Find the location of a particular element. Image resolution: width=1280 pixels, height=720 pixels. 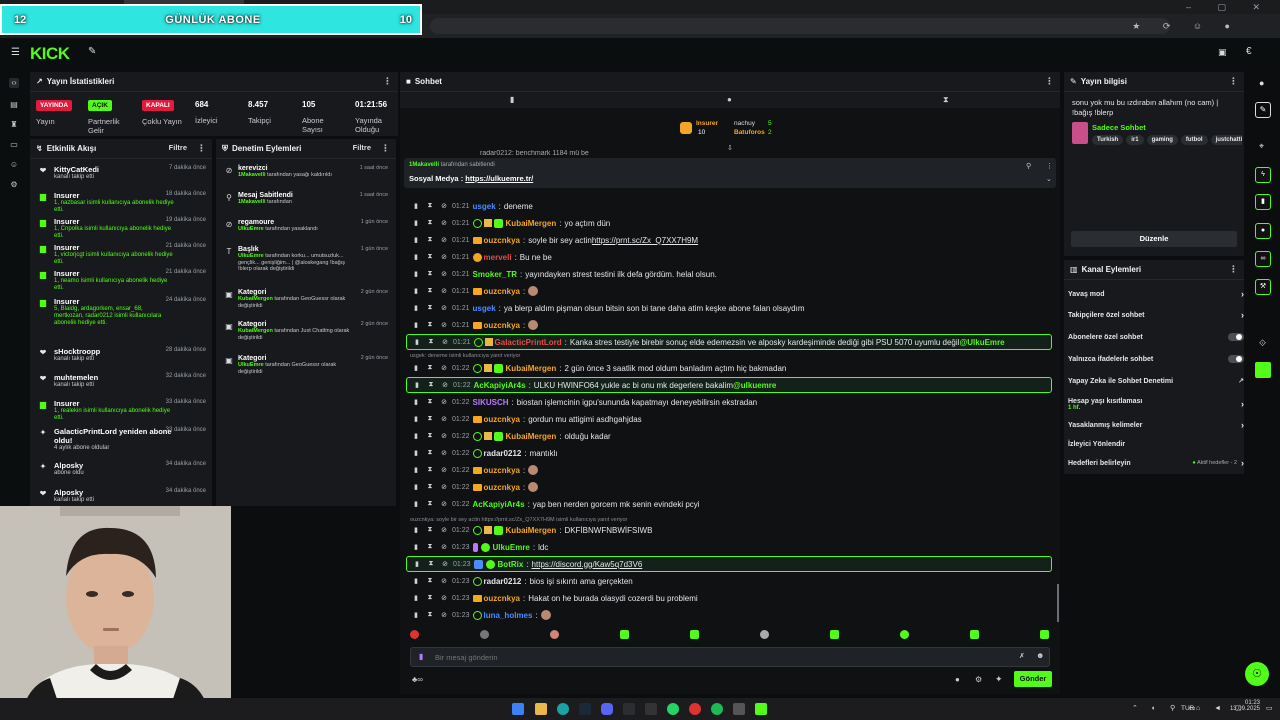

crosshair-icon: ⌖ is located at coordinates (1261, 146).